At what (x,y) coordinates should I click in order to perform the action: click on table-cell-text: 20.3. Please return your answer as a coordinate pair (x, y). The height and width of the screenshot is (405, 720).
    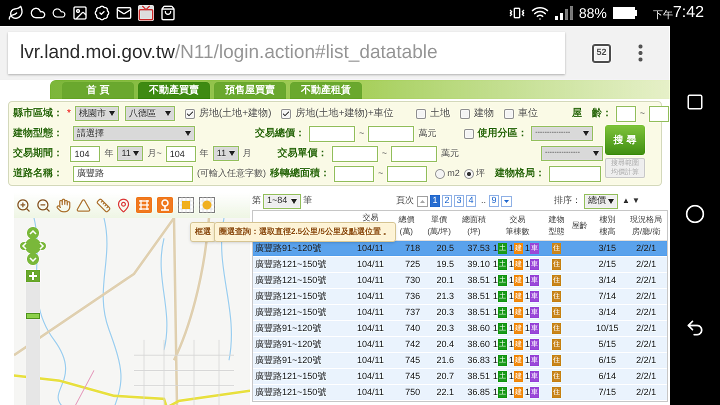
    Looking at the image, I should click on (446, 312).